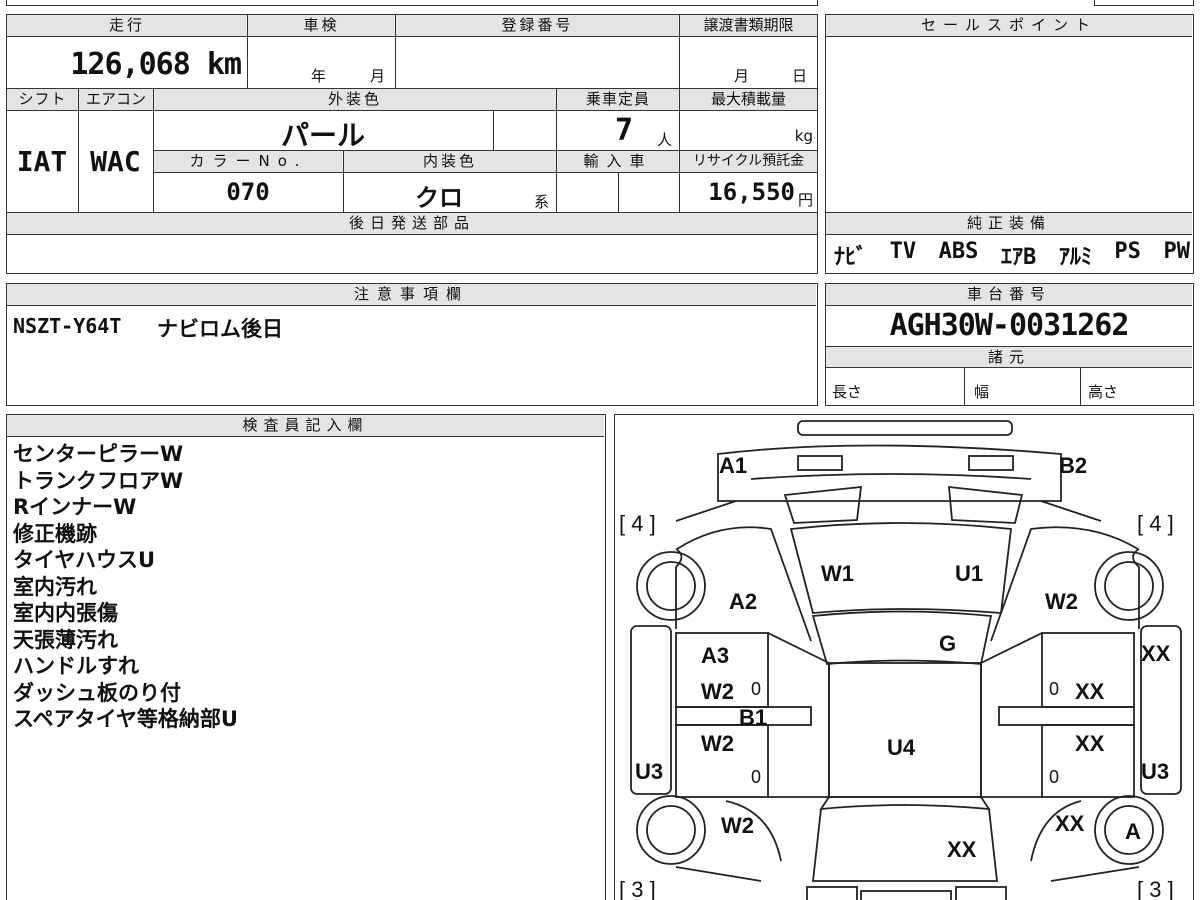 This screenshot has height=900, width=1200. What do you see at coordinates (1054, 777) in the screenshot?
I see `mark-zero-4: 0` at bounding box center [1054, 777].